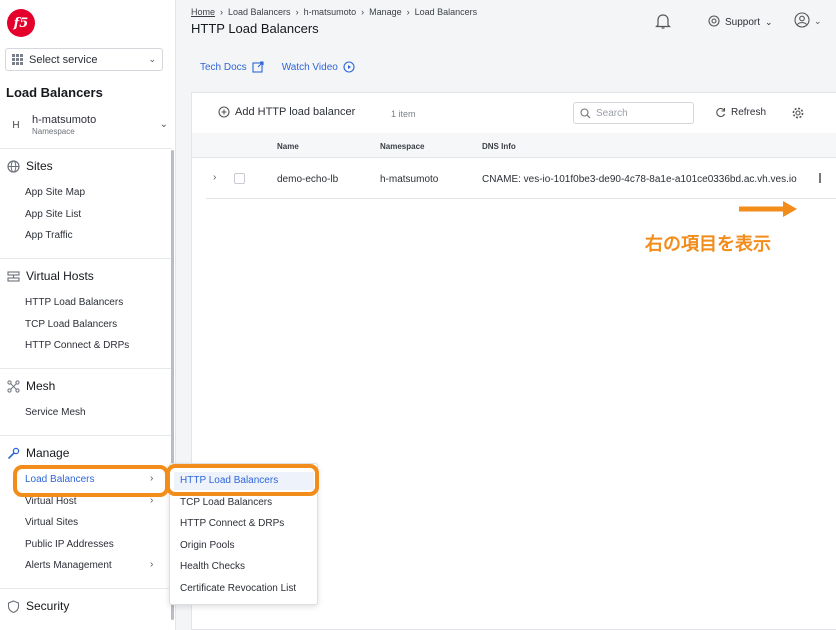 The image size is (836, 630). I want to click on submenu-item-http-connect-drps: HTTP Connect & DRPs, so click(232, 523).